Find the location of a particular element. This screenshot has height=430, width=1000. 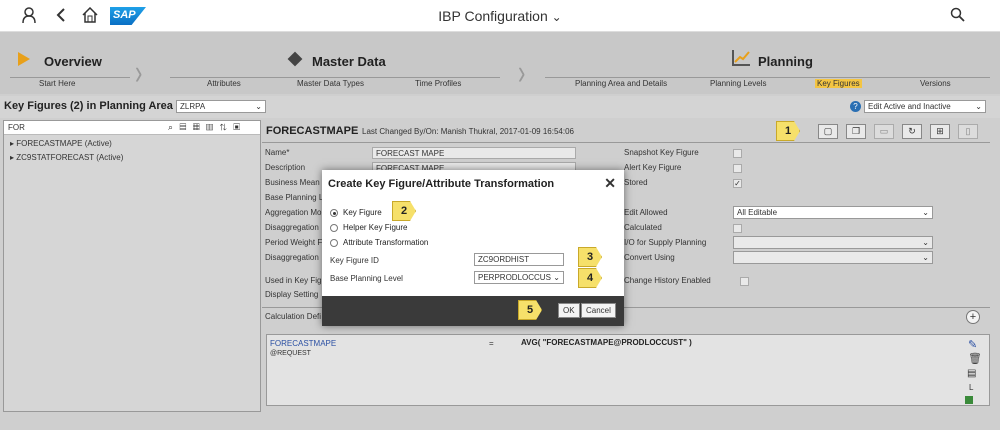

table-icon: ▤ is located at coordinates (971, 373).